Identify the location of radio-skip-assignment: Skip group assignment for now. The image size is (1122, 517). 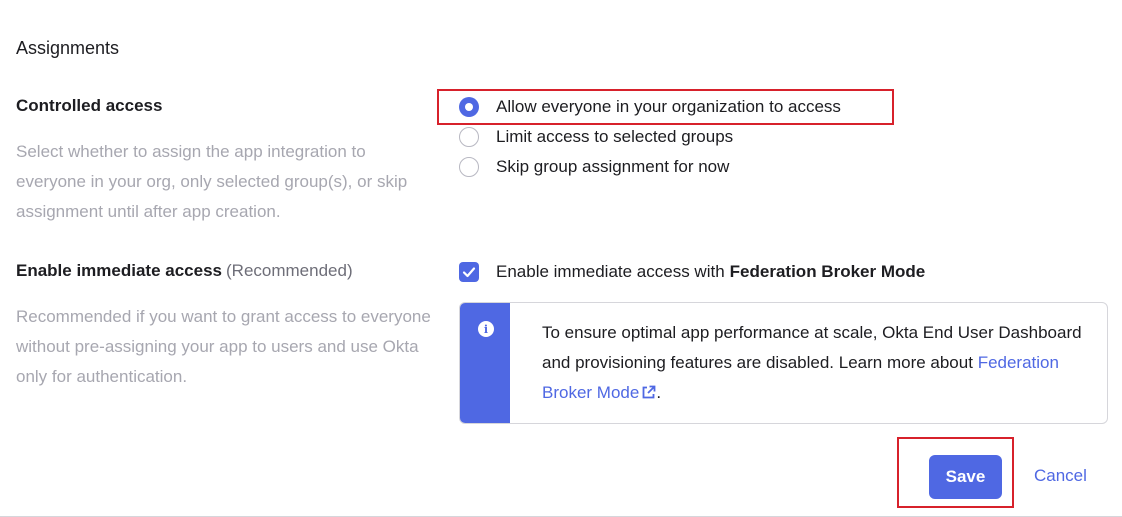
(594, 167).